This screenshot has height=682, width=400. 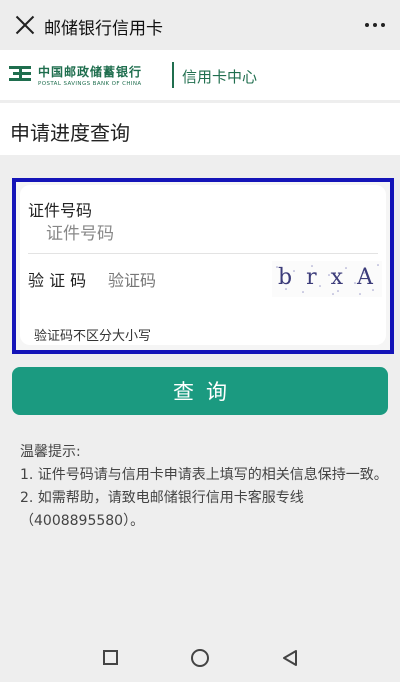 What do you see at coordinates (20, 73) in the screenshot?
I see `postal-logo-icon` at bounding box center [20, 73].